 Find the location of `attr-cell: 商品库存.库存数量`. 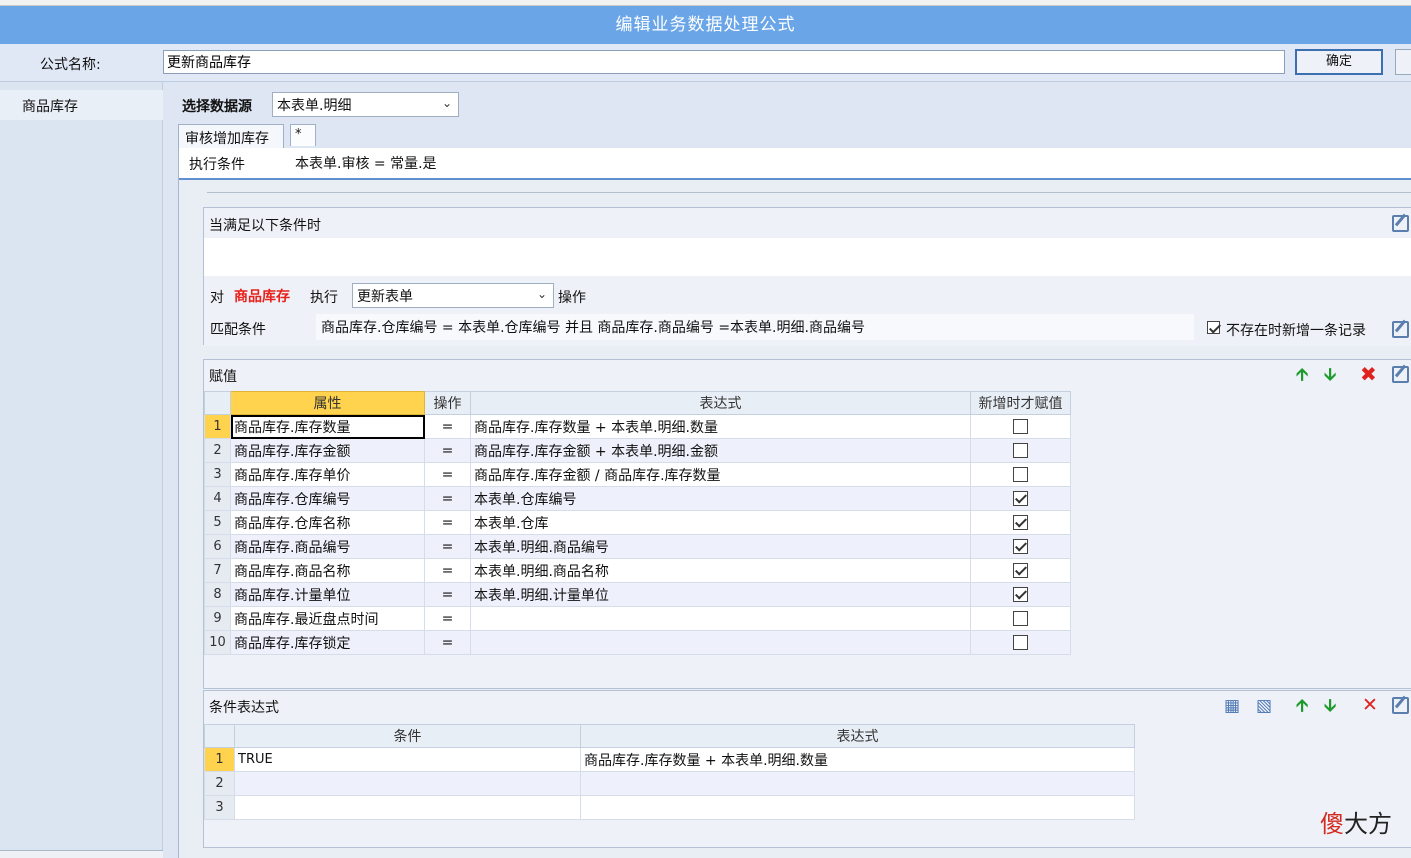

attr-cell: 商品库存.库存数量 is located at coordinates (327, 426).